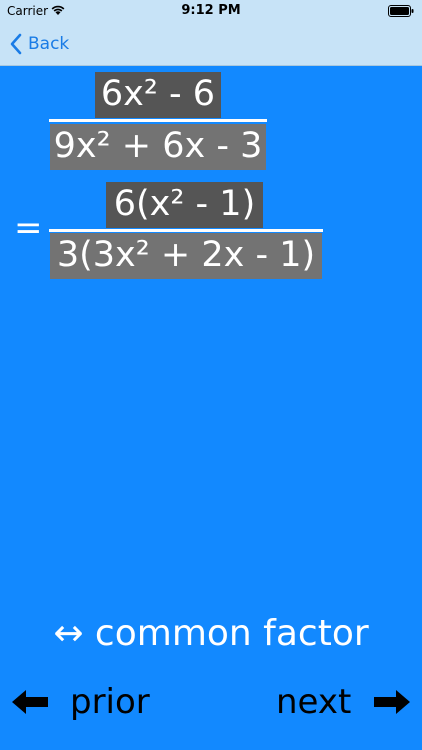  I want to click on status-bar: Carrier 9:12 PM, so click(211, 11).